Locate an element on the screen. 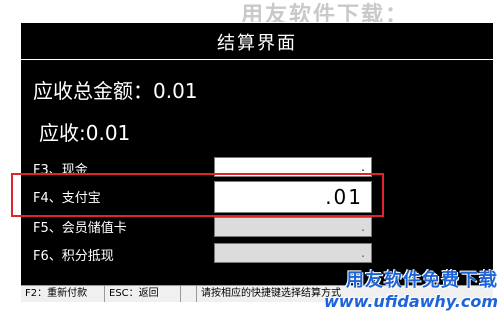  site-logo-watermark: 用友软件免费下载 www.ufidawhy.com is located at coordinates (408, 292).